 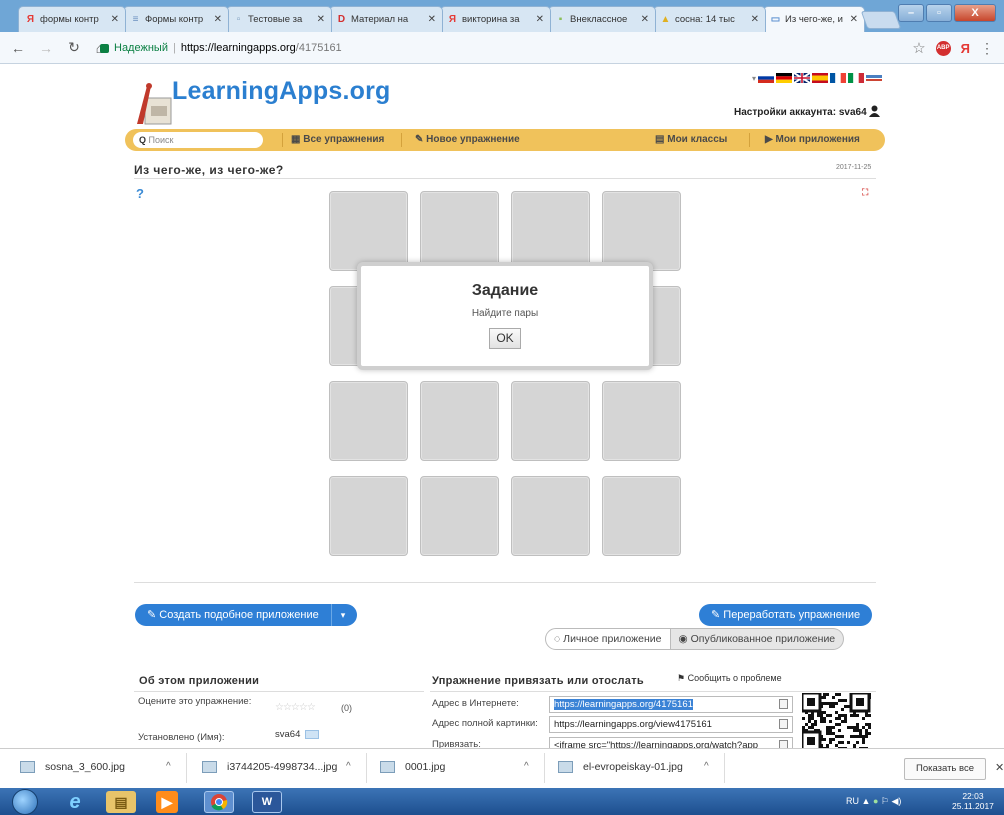 What do you see at coordinates (691, 139) in the screenshot?
I see `nav-my-classes: ▤ Мои классы` at bounding box center [691, 139].